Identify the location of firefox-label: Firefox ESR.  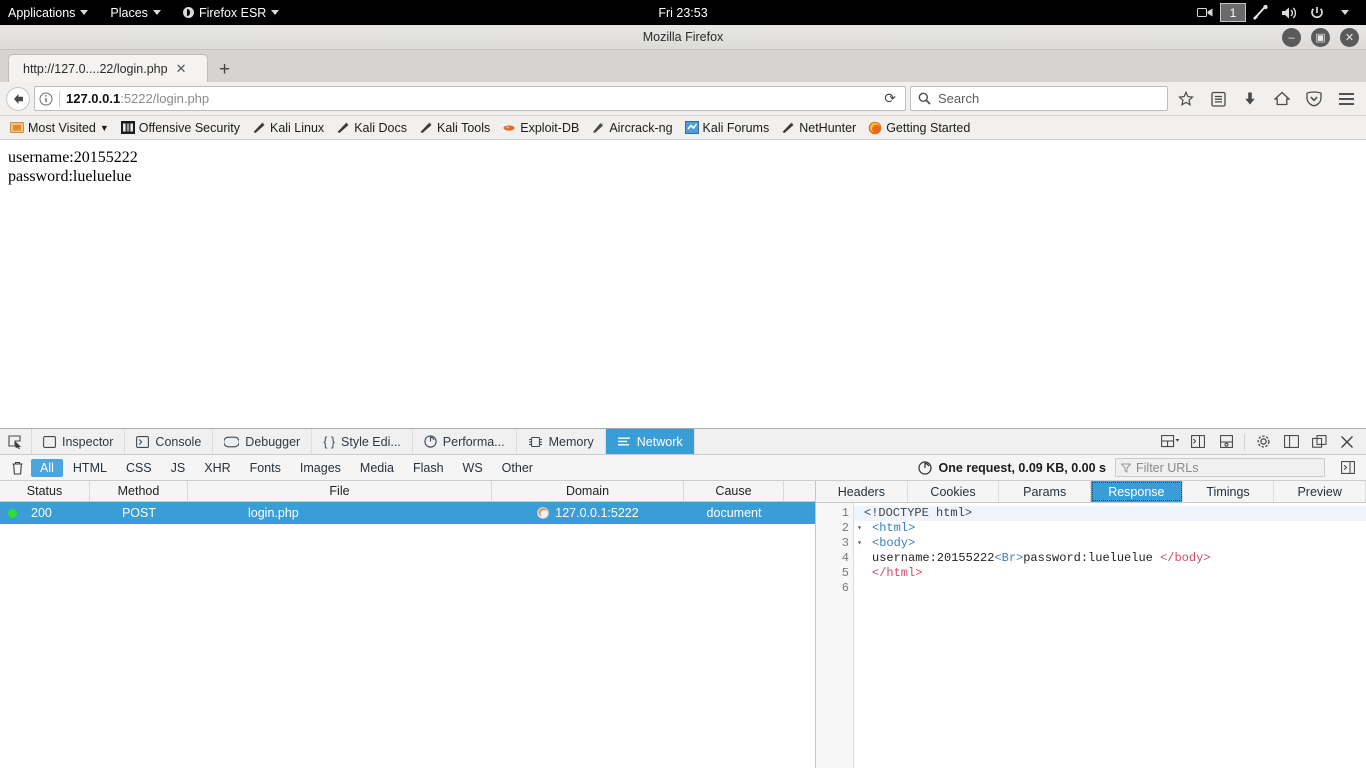
(232, 12).